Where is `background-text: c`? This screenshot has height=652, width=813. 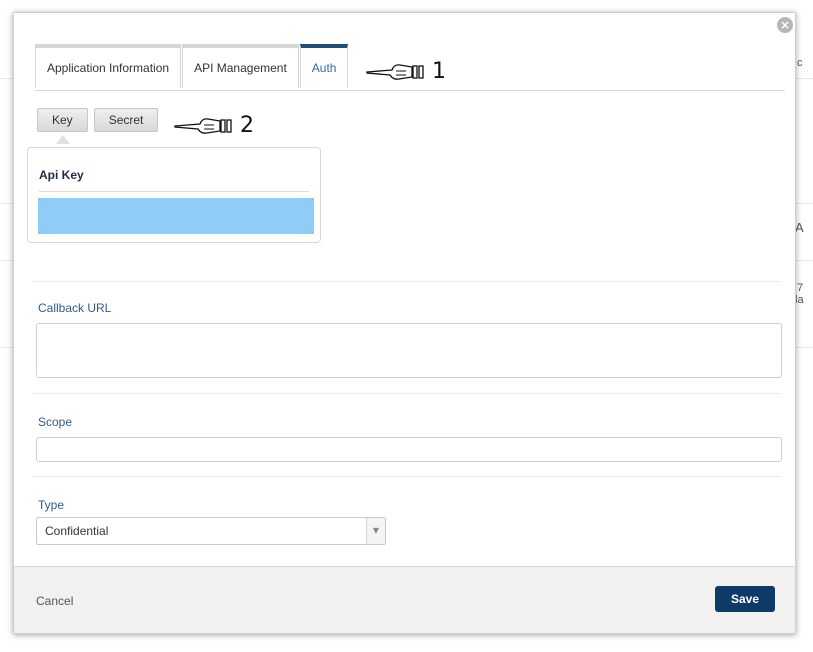 background-text: c is located at coordinates (800, 63).